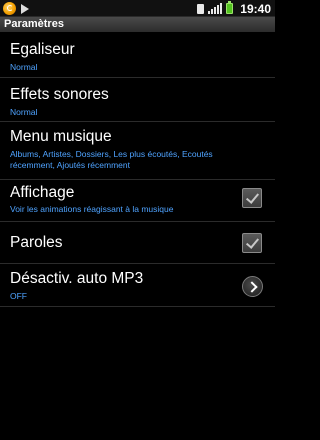 Image resolution: width=320 pixels, height=440 pixels. I want to click on chevron-right-icon, so click(252, 286).